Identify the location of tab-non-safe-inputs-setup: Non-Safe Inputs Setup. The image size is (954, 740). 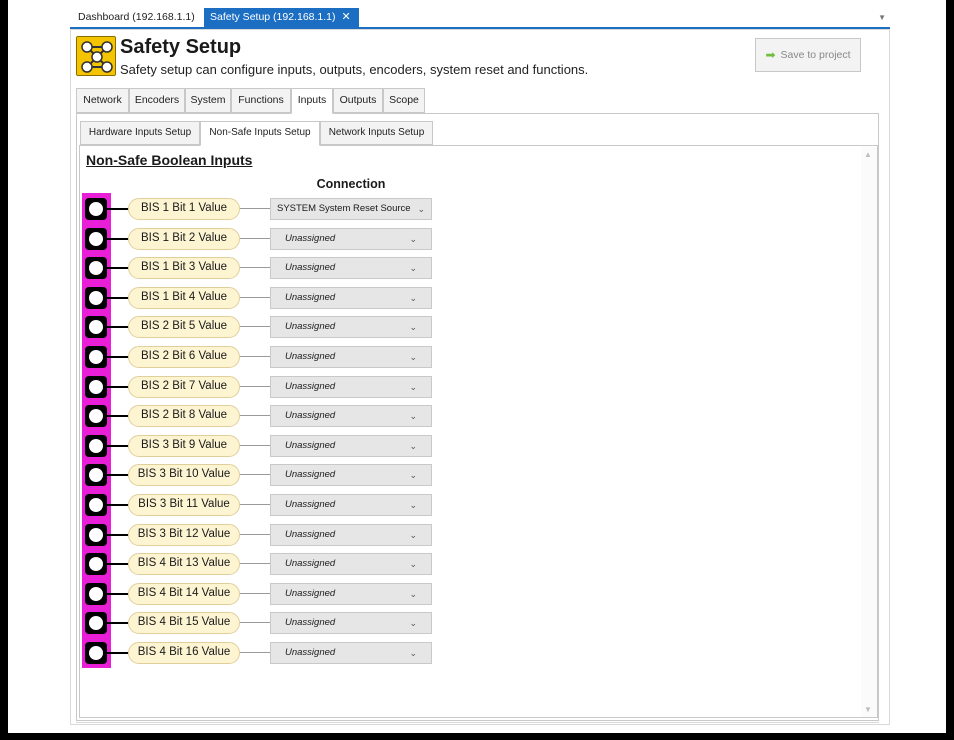
(260, 133).